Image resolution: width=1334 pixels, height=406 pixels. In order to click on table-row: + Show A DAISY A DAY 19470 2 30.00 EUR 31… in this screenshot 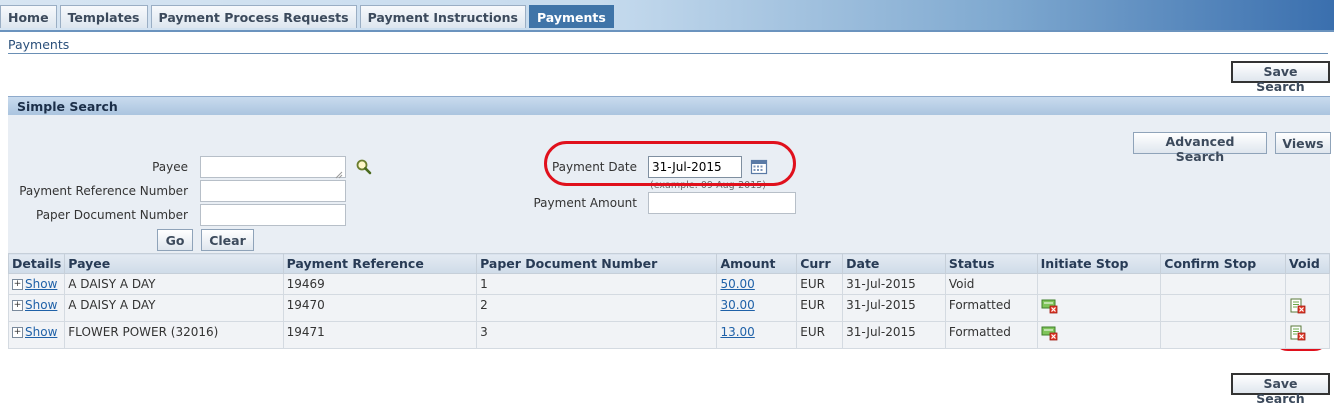, I will do `click(669, 308)`.